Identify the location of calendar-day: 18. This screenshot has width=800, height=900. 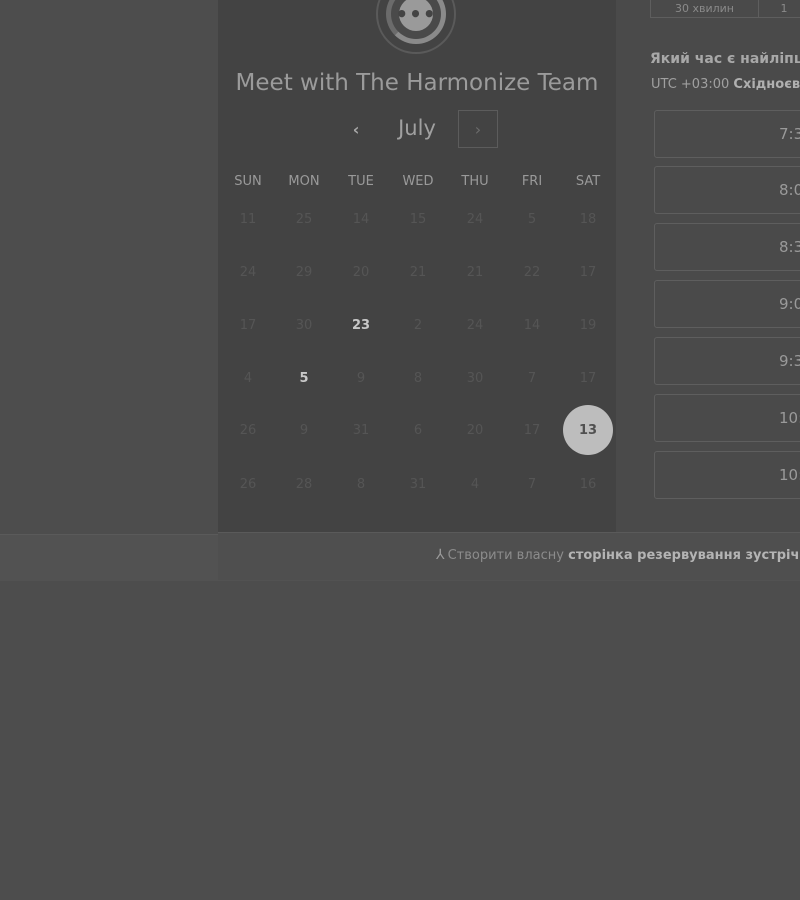
(588, 219).